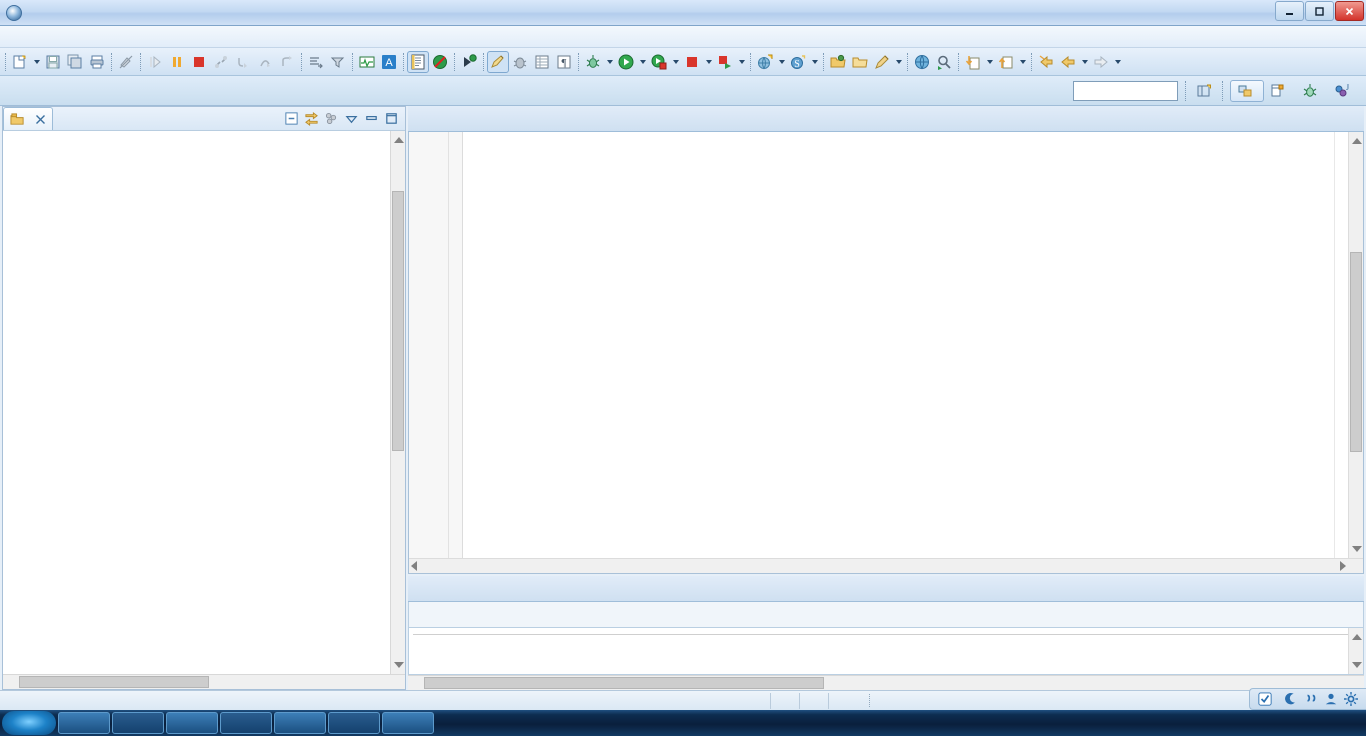  I want to click on pilcrow-icon: ¶, so click(564, 62).